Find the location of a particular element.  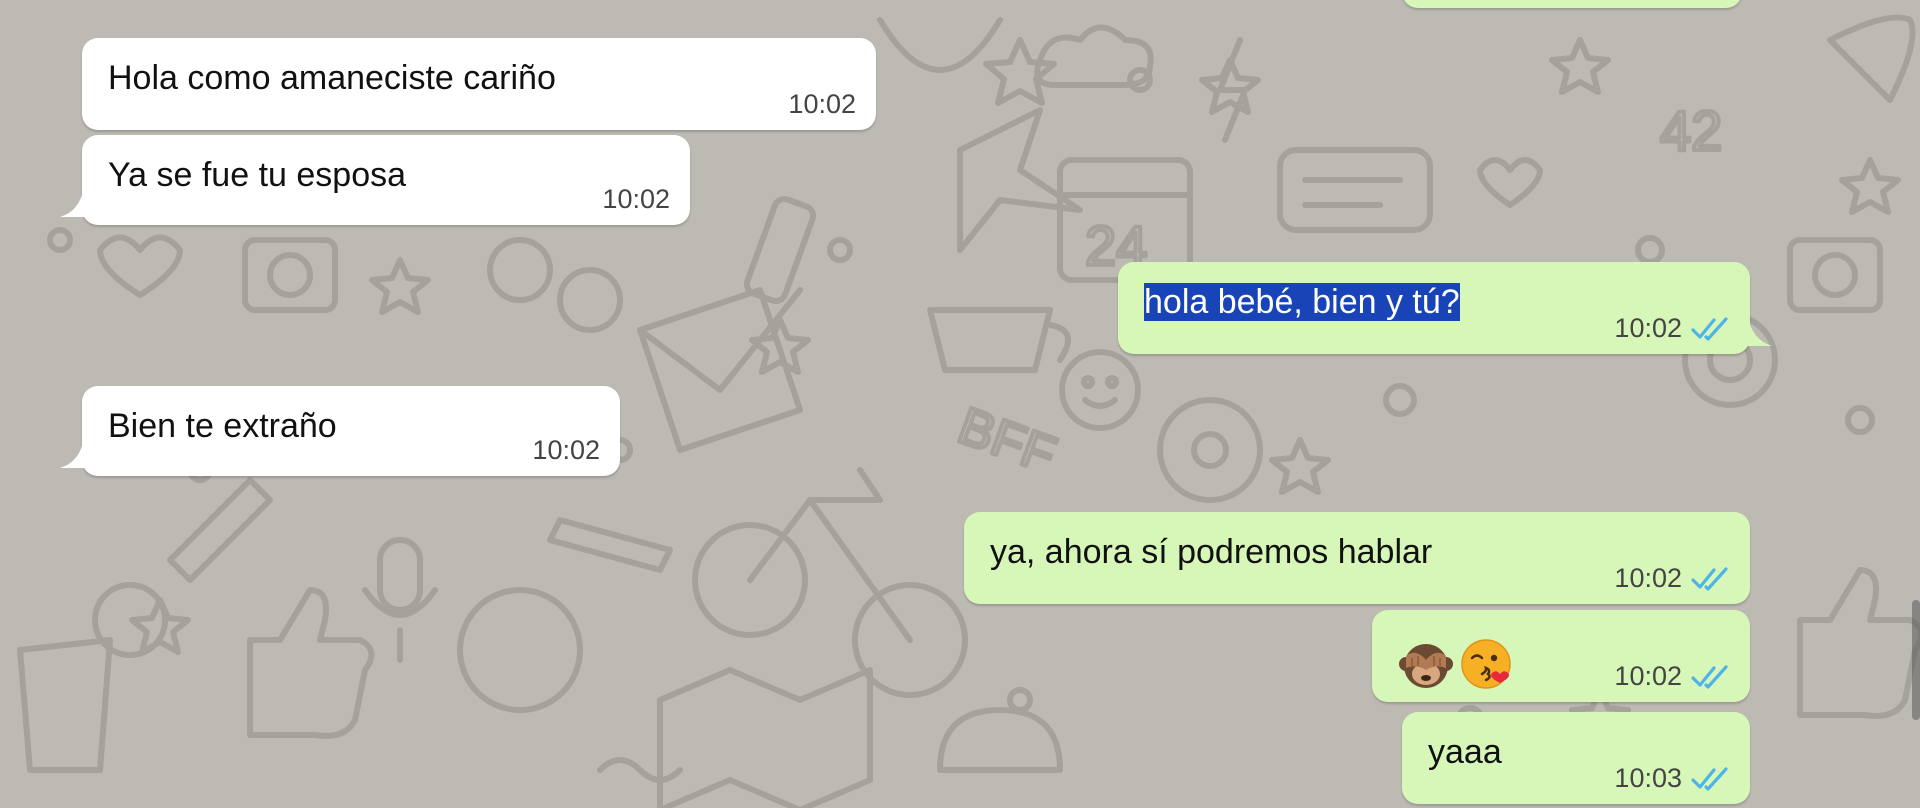

incoming-message-bubble: Hola como amaneciste cariño 10:02 is located at coordinates (479, 84).